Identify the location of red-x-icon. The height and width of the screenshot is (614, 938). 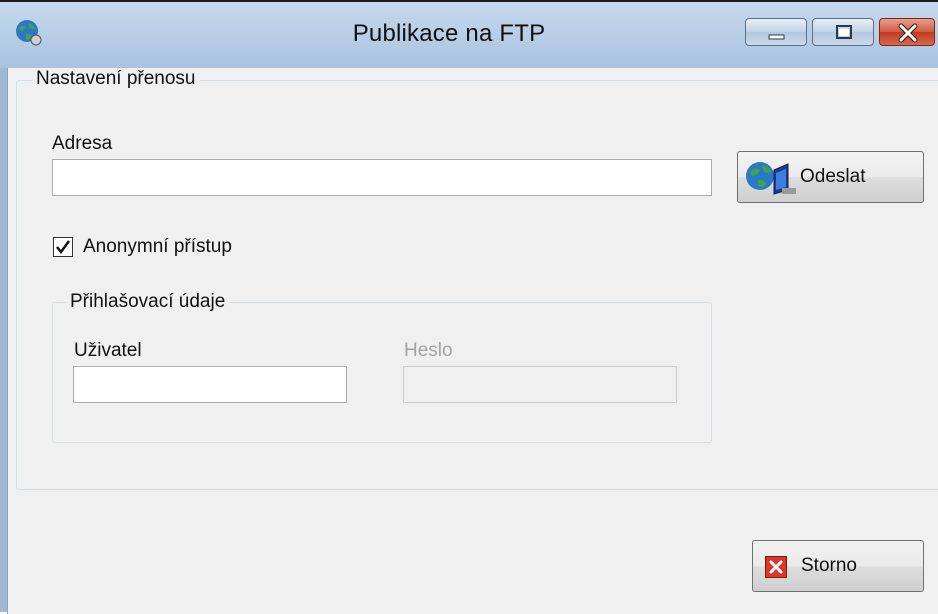
(776, 570).